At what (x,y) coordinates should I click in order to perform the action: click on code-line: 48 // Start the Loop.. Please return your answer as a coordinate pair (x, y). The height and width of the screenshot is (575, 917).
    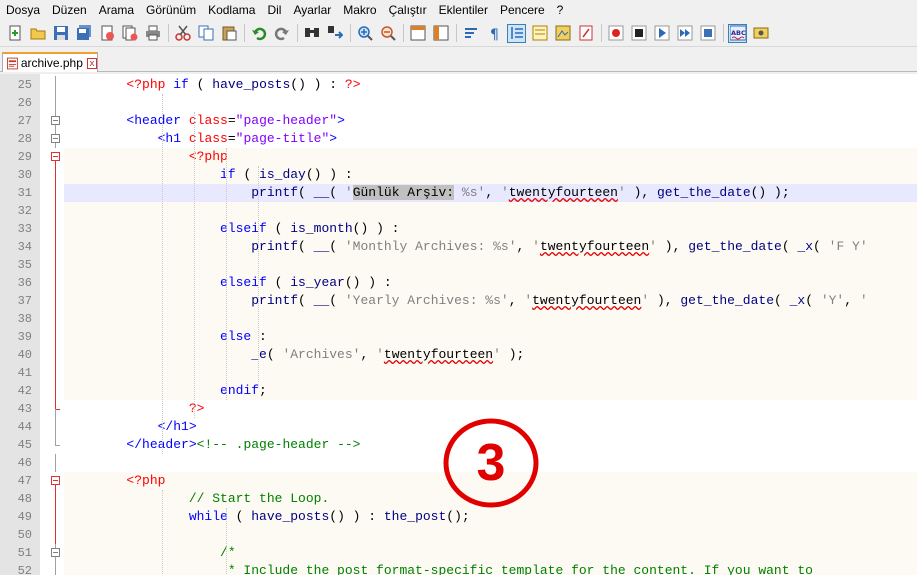
    Looking at the image, I should click on (458, 499).